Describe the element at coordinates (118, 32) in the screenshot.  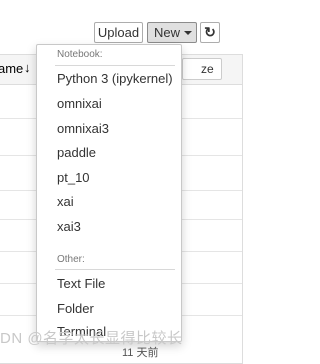
I see `upload-button: Upload` at that location.